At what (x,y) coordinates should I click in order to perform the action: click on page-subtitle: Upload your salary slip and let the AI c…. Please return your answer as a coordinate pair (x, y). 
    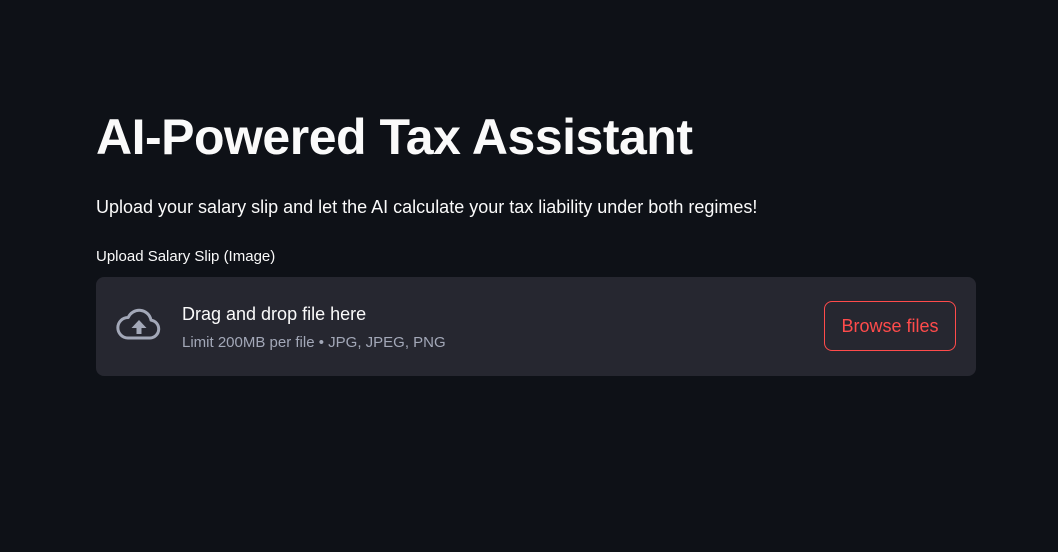
    Looking at the image, I should click on (427, 207).